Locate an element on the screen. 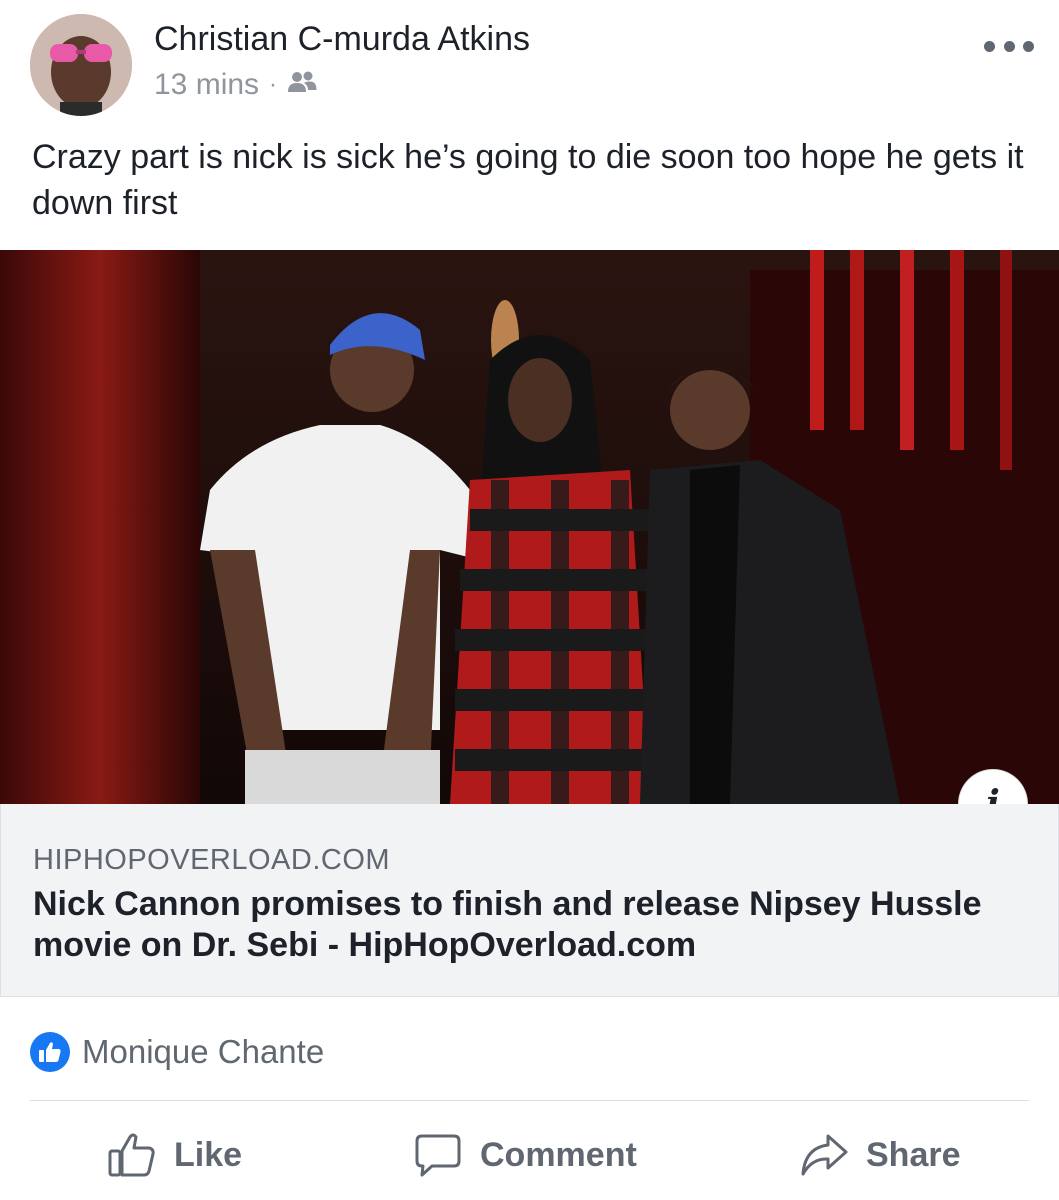 The width and height of the screenshot is (1059, 1200). share-icon is located at coordinates (824, 1155).